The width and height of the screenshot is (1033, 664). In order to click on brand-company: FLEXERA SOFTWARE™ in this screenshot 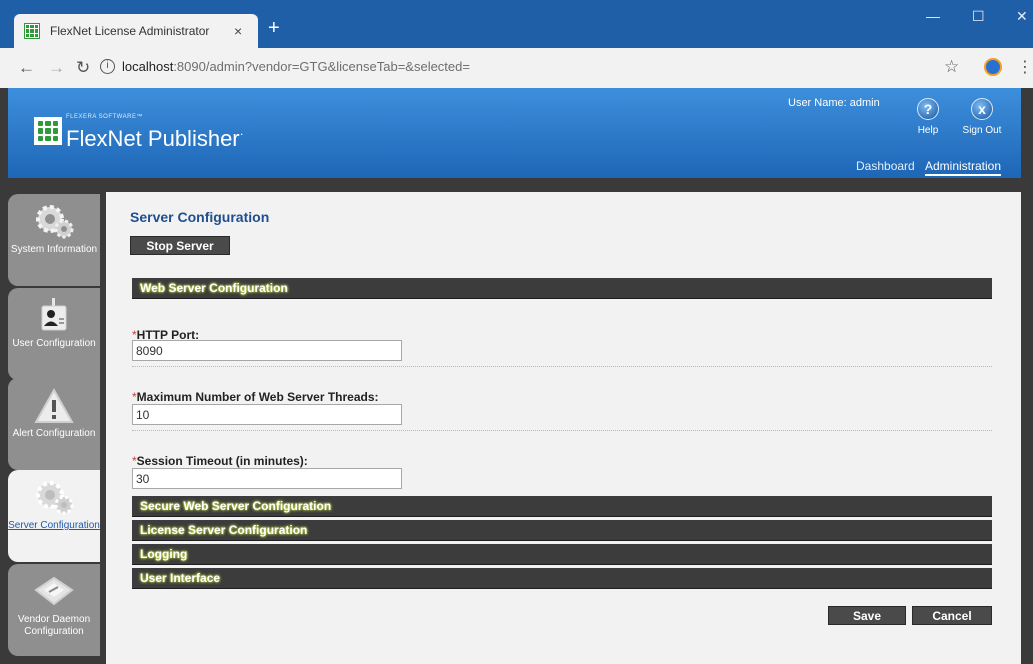, I will do `click(104, 117)`.